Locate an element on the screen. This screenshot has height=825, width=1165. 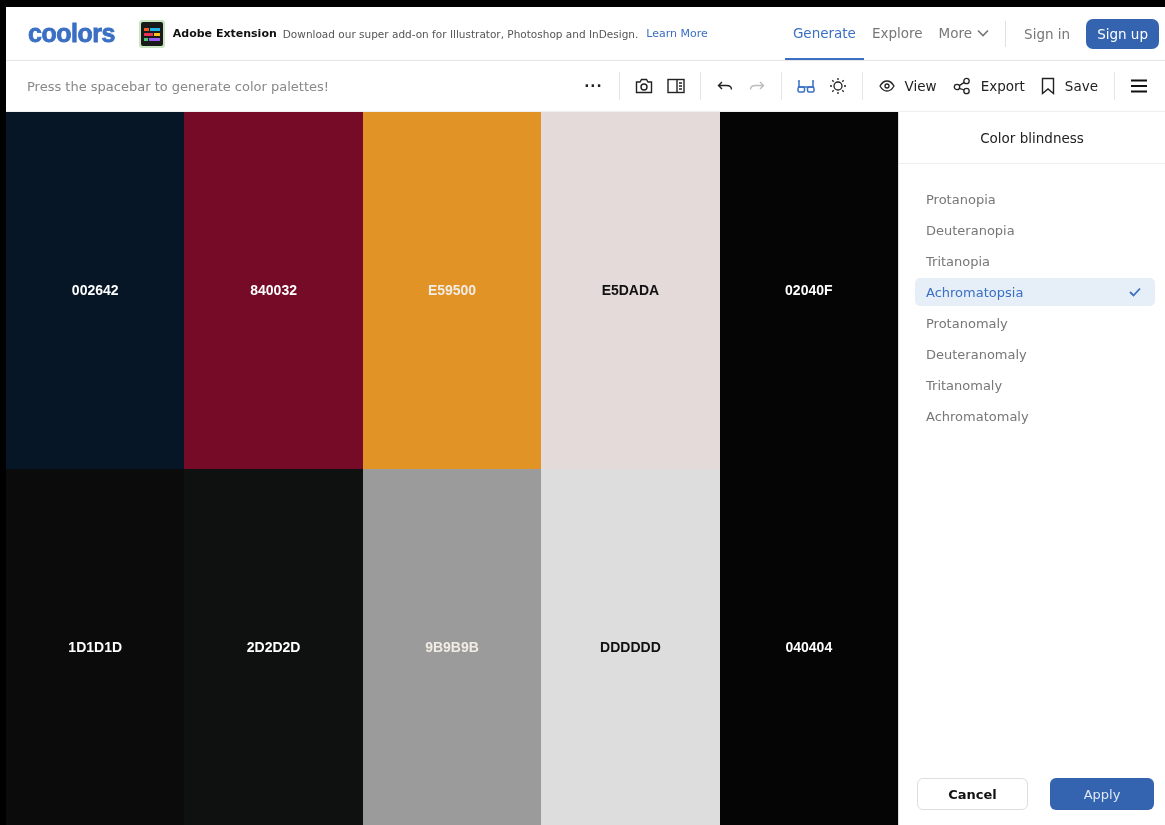
panel-title: Color blindness is located at coordinates (1032, 138).